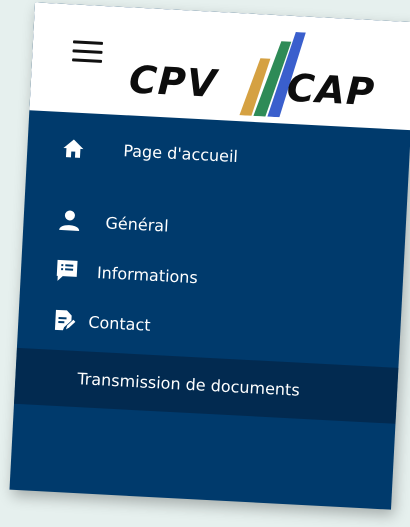  I want to click on home-icon, so click(73, 148).